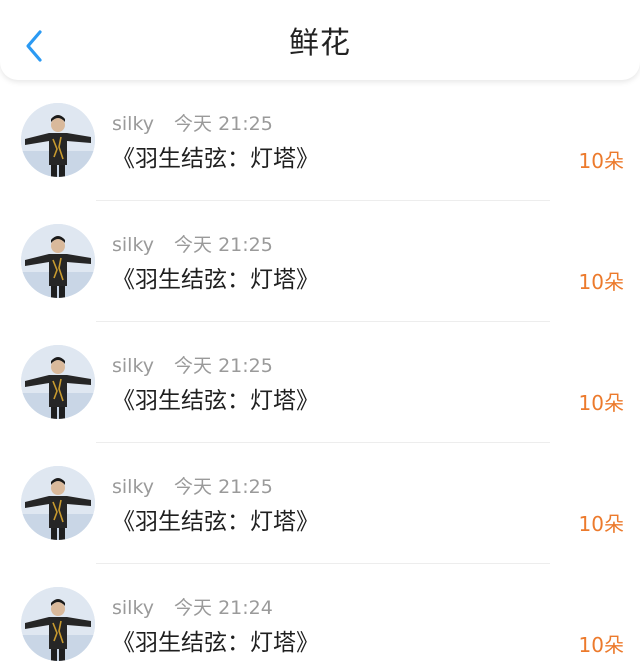 Image resolution: width=640 pixels, height=672 pixels. Describe the element at coordinates (320, 43) in the screenshot. I see `page-title: 鲜花` at that location.